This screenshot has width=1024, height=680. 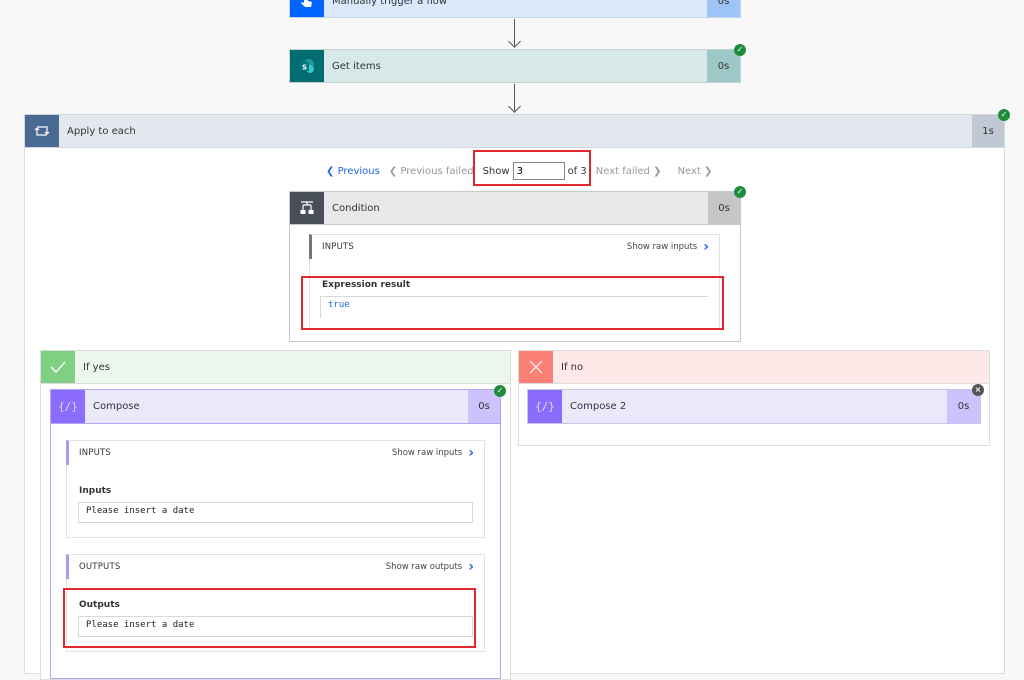 What do you see at coordinates (598, 406) in the screenshot?
I see `compose2-title: Compose 2` at bounding box center [598, 406].